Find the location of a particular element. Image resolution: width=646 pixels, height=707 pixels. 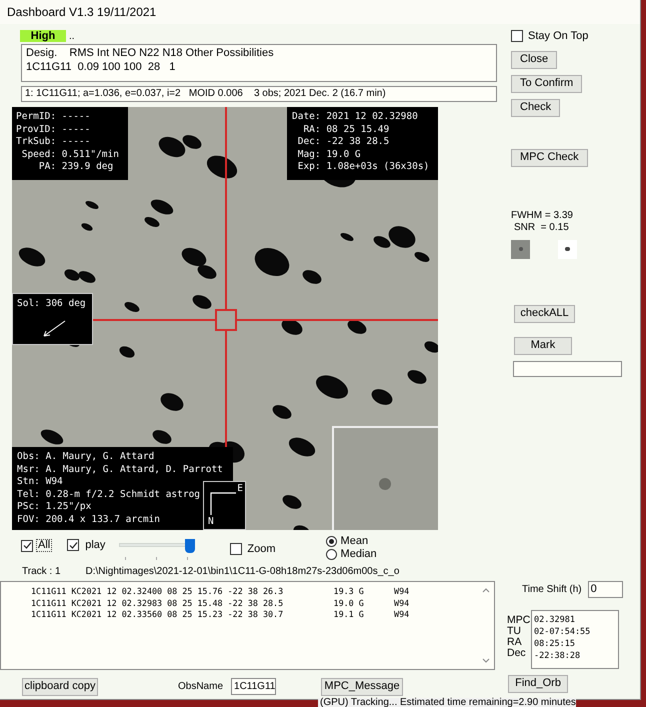

overlay-text: Mag: 19.0 G is located at coordinates (328, 154).